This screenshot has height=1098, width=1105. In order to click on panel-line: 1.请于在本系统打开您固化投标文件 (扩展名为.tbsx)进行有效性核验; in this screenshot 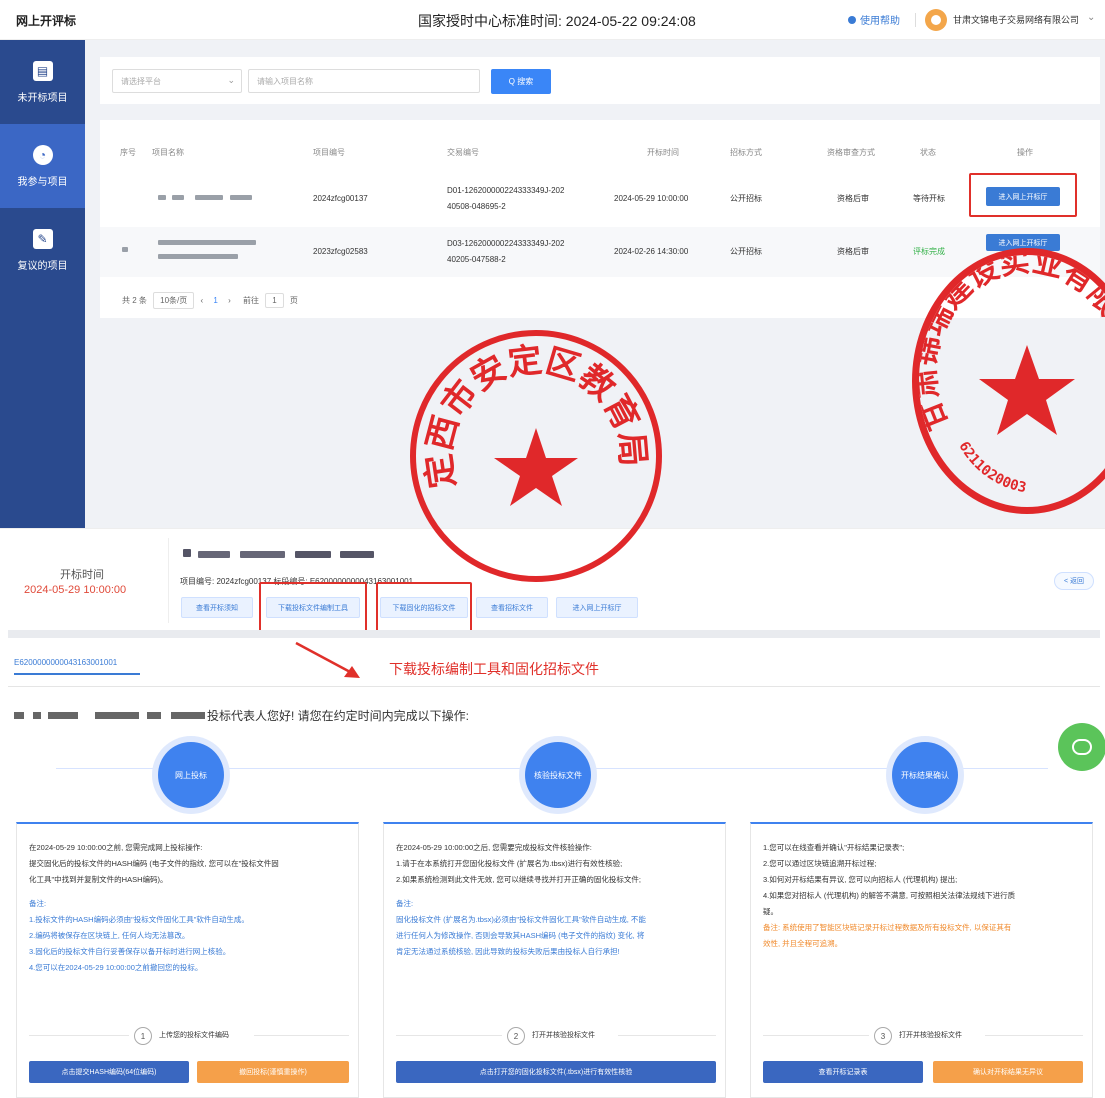, I will do `click(509, 863)`.